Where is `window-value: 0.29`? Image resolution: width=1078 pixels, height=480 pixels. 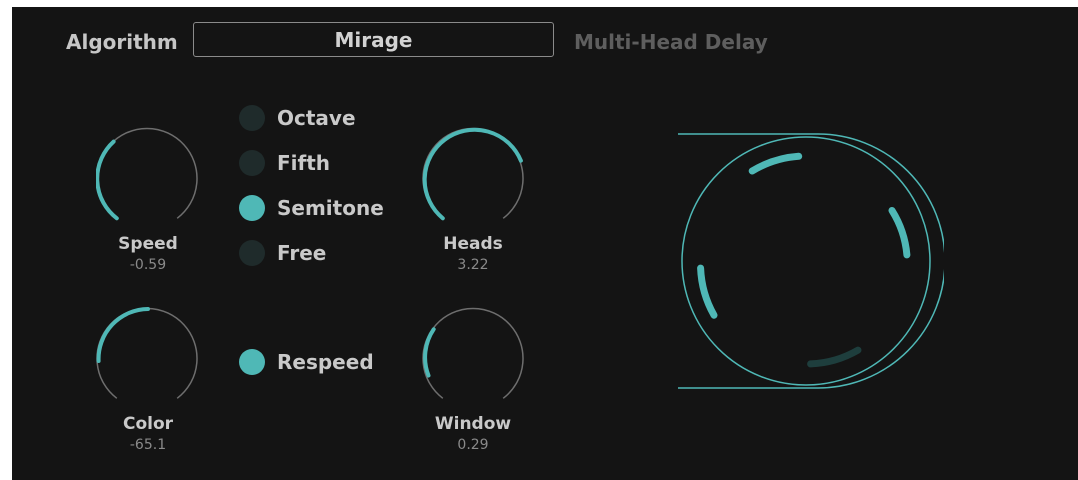
window-value: 0.29 is located at coordinates (473, 445).